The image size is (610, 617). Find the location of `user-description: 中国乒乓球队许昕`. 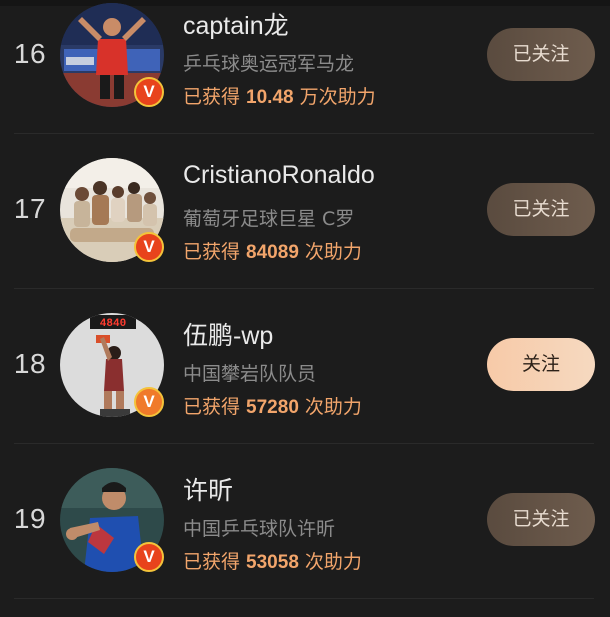

user-description: 中国乒乓球队许昕 is located at coordinates (259, 529).